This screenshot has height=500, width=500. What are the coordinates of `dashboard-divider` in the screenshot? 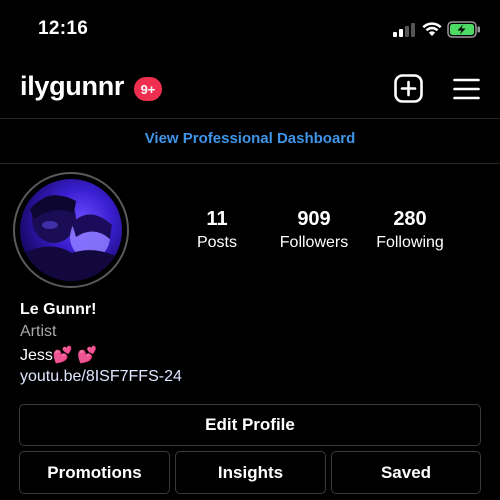 It's located at (250, 163).